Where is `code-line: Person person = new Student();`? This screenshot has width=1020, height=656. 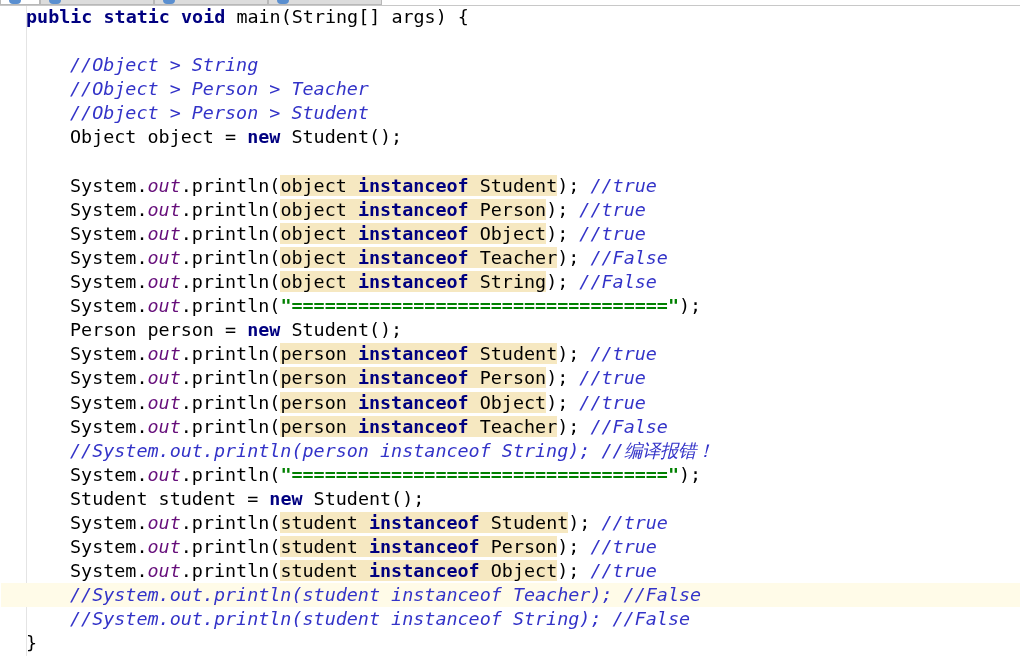 code-line: Person person = new Student(); is located at coordinates (236, 330).